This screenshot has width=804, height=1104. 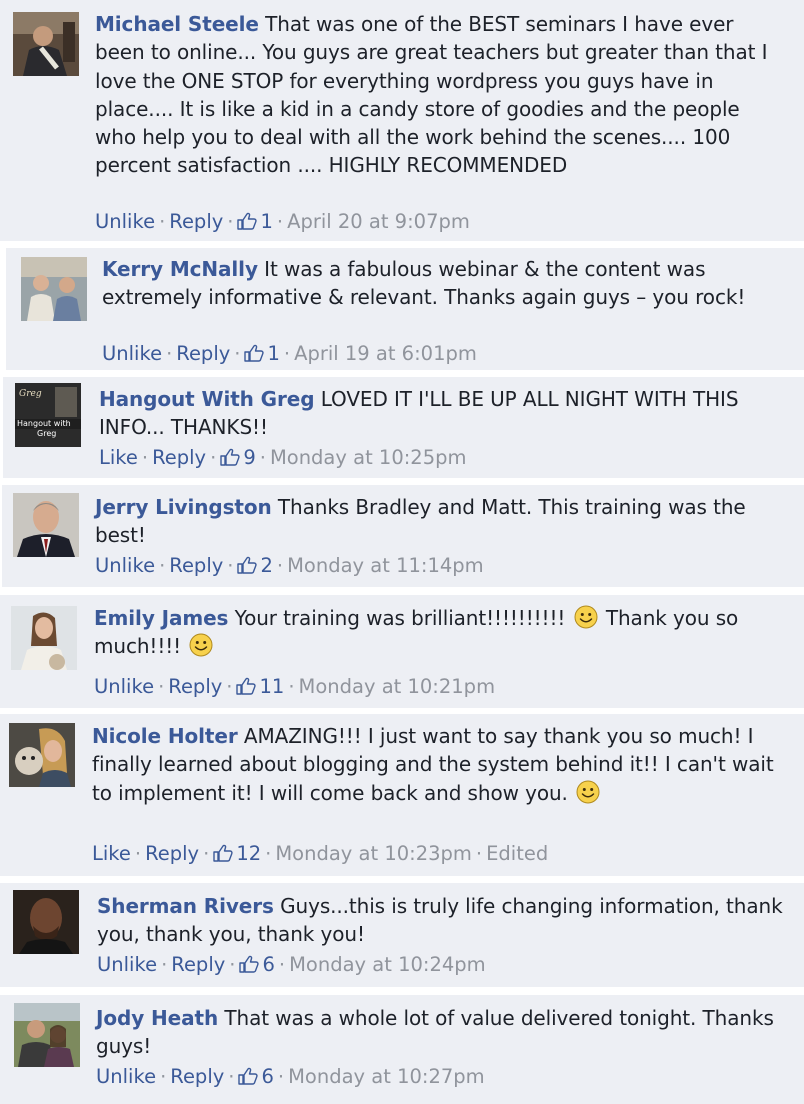 What do you see at coordinates (517, 853) in the screenshot?
I see `edited-link: Edited` at bounding box center [517, 853].